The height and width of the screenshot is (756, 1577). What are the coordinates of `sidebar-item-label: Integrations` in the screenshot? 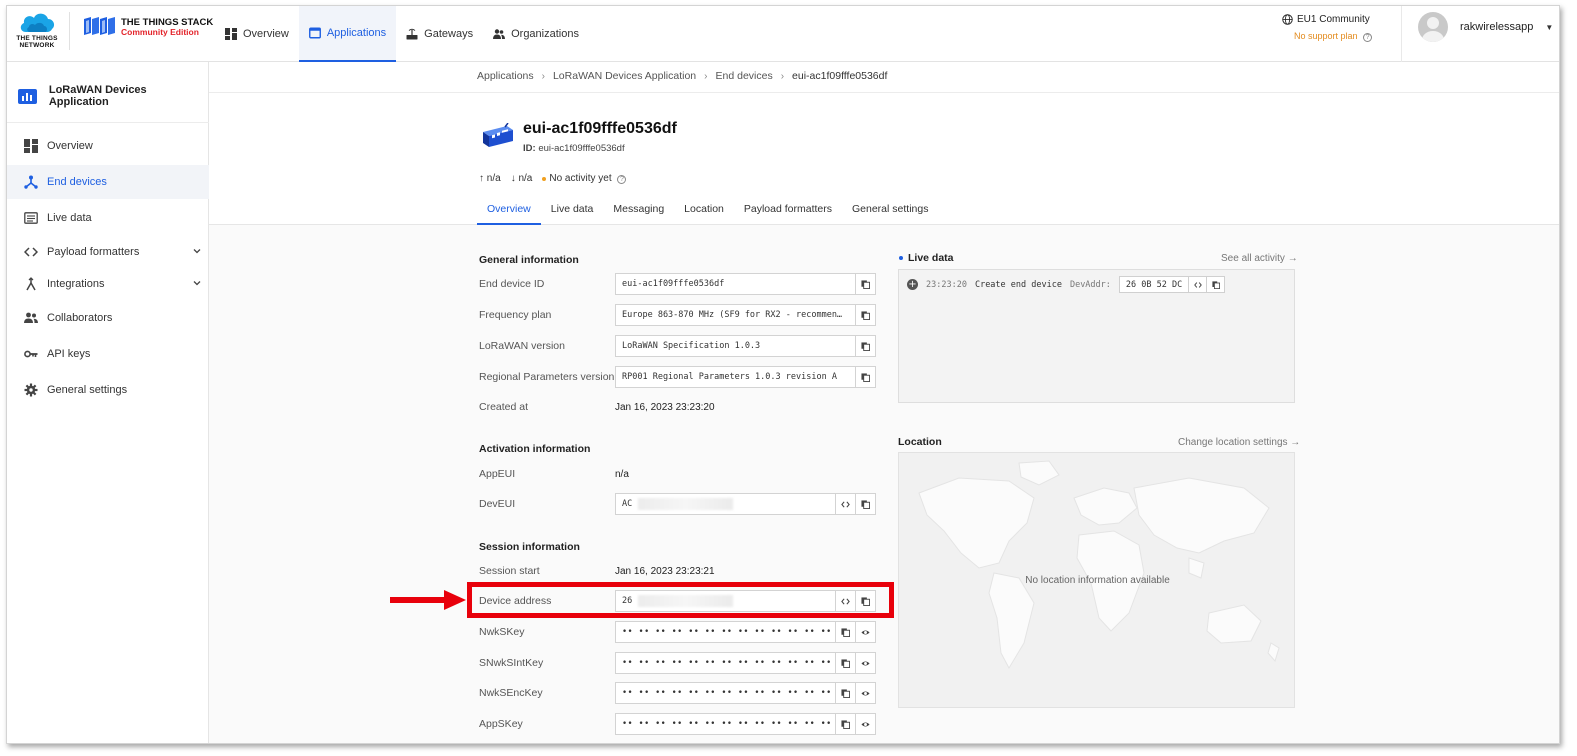 It's located at (76, 284).